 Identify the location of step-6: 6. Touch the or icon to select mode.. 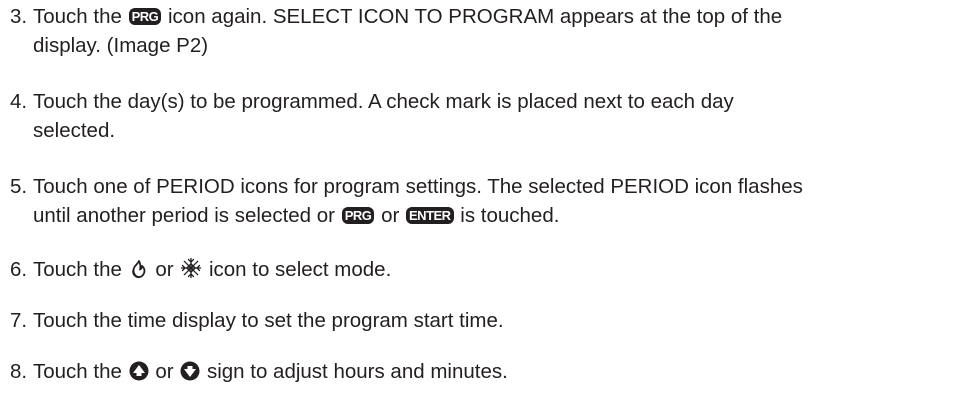
(482, 269).